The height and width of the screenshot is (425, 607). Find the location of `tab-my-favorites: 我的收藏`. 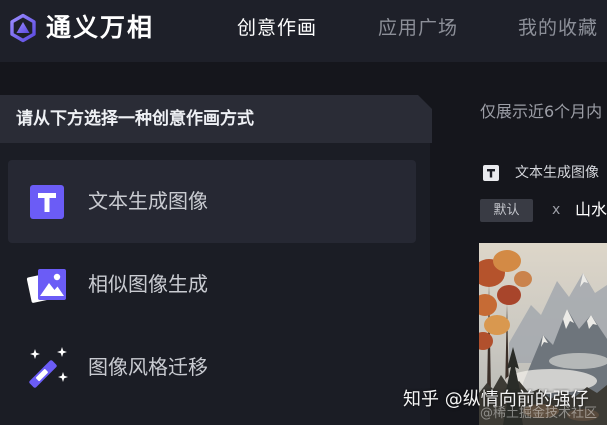

tab-my-favorites: 我的收藏 is located at coordinates (558, 28).